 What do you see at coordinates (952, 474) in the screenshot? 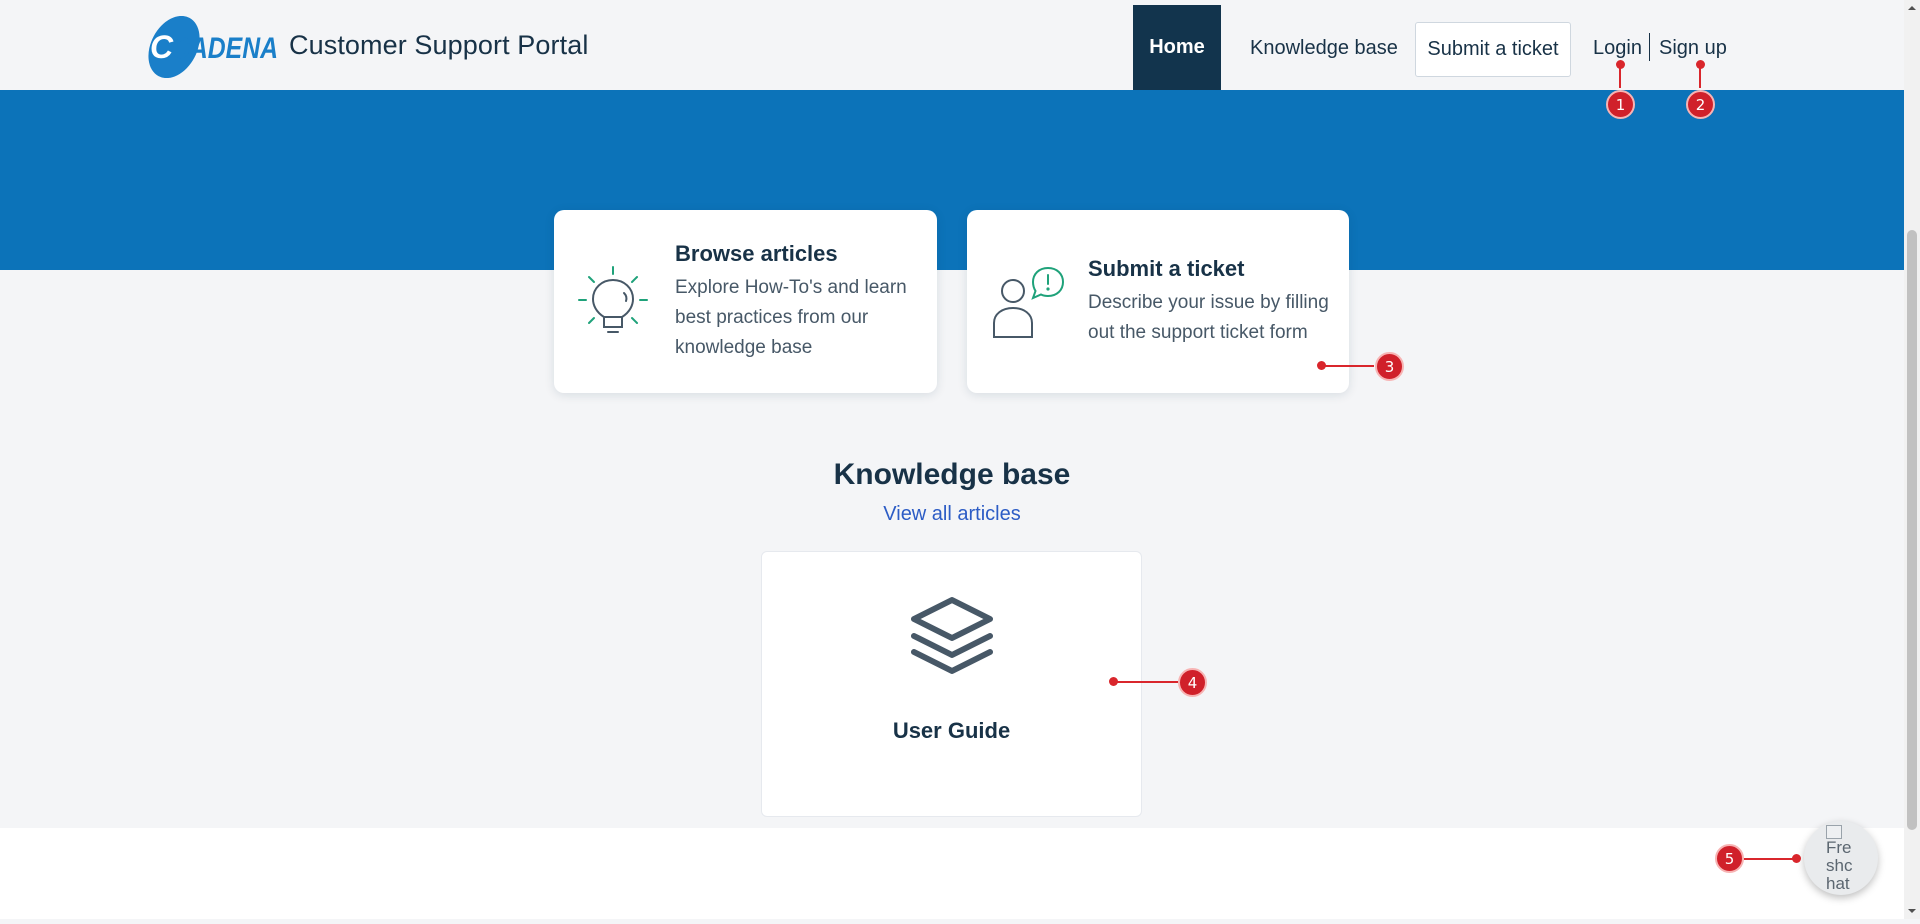
I see `knowledge-base-heading: Knowledge base` at bounding box center [952, 474].